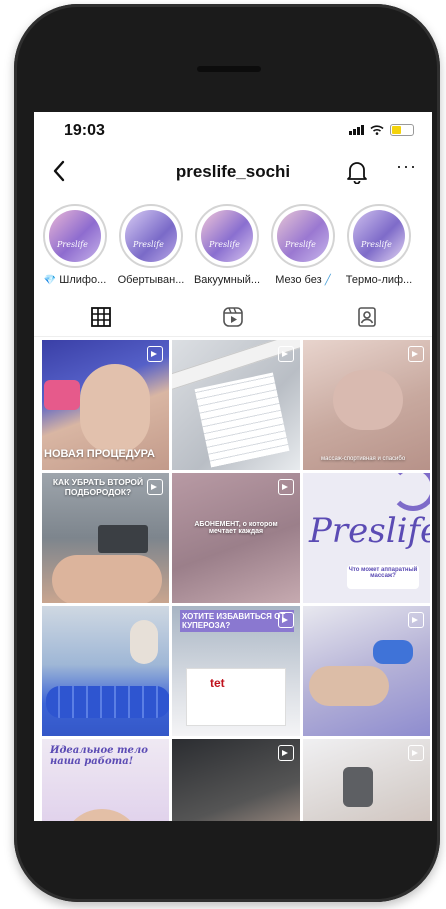  I want to click on post-tile: КАК УБРАТЬ ВТОРОЙ ПОДБОРОДОК?, so click(105, 538).